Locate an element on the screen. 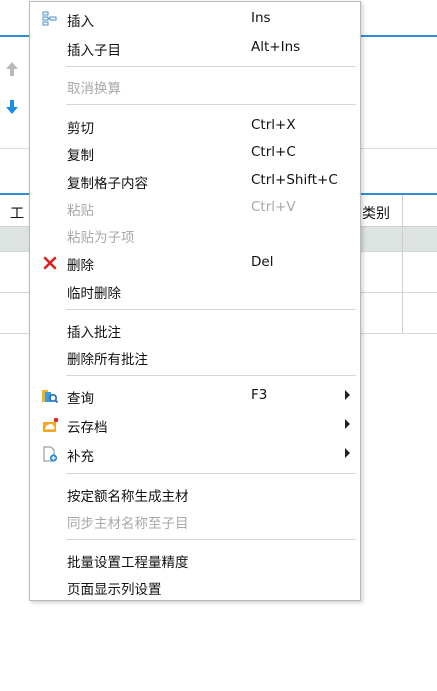 The image size is (437, 691). red-x-icon is located at coordinates (50, 263).